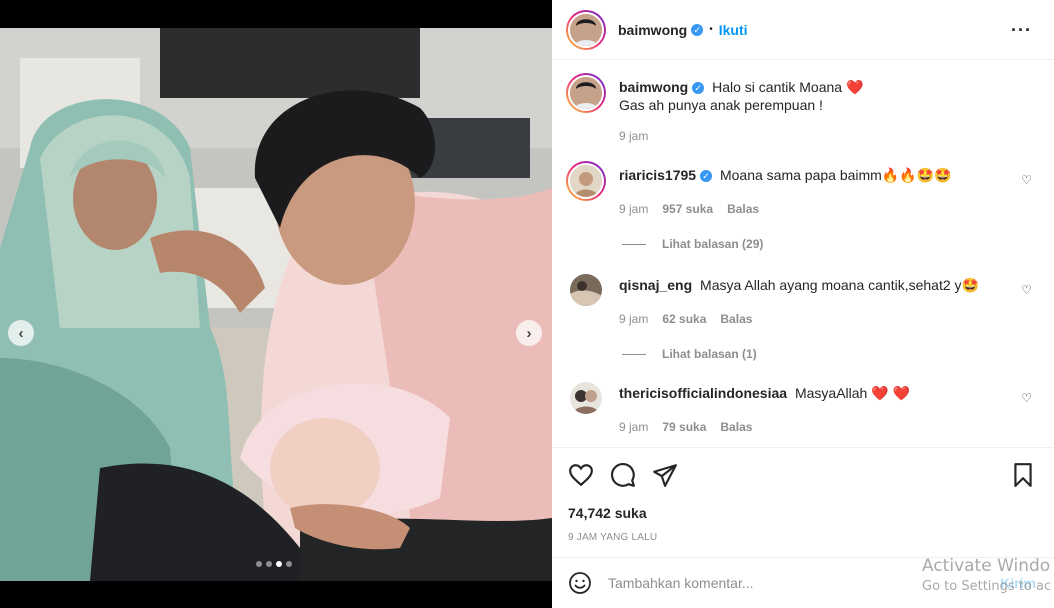 Image resolution: width=1054 pixels, height=608 pixels. What do you see at coordinates (987, 586) in the screenshot?
I see `watermark-line2: Go to Settings to ac` at bounding box center [987, 586].